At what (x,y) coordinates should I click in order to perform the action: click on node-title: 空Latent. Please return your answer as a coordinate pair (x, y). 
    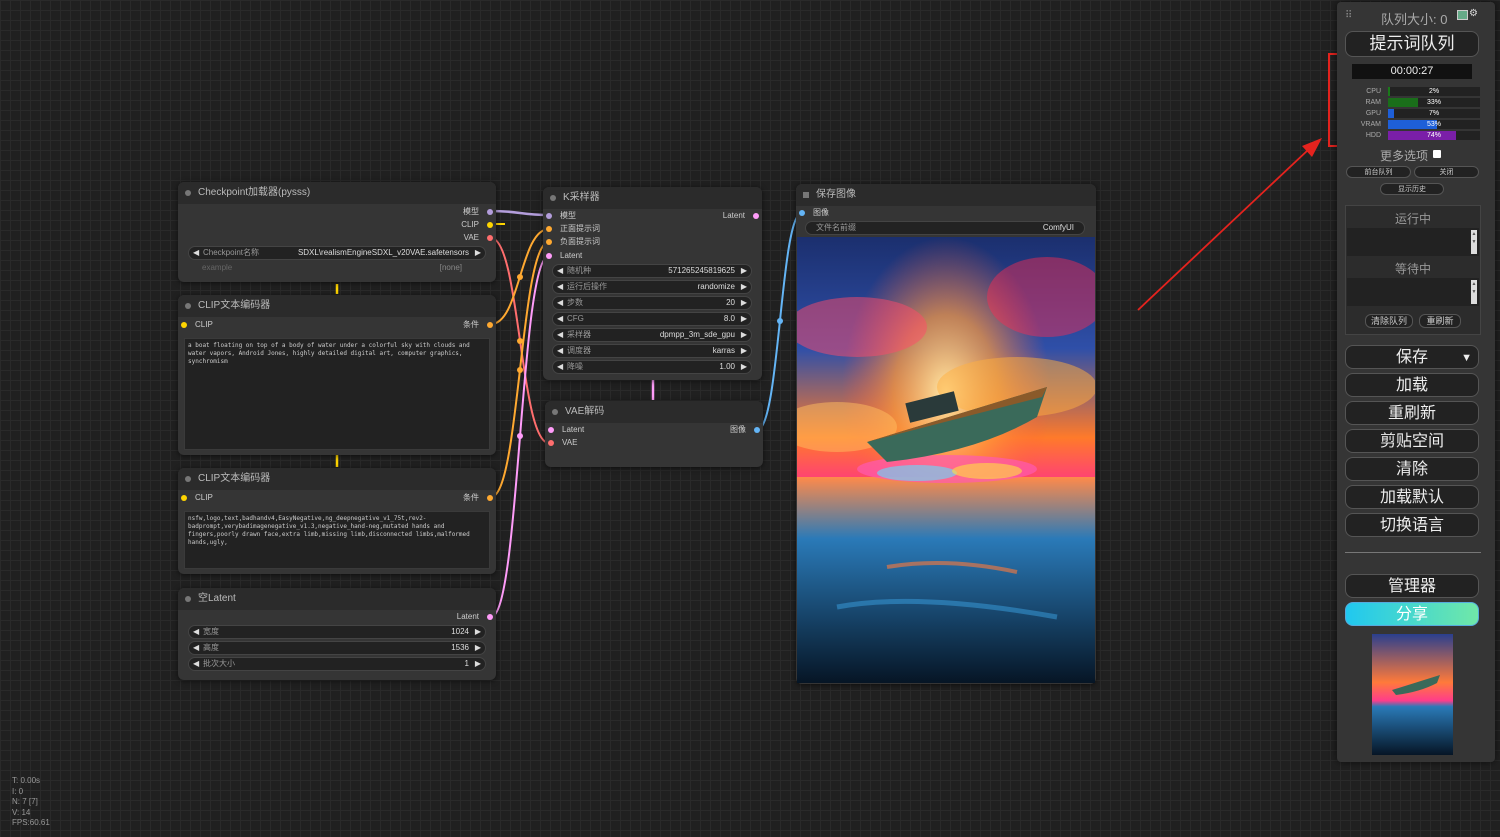
    Looking at the image, I should click on (337, 599).